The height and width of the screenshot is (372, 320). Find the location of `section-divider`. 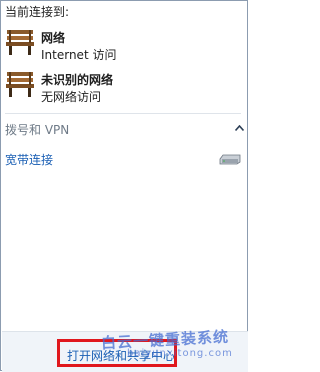

section-divider is located at coordinates (123, 113).